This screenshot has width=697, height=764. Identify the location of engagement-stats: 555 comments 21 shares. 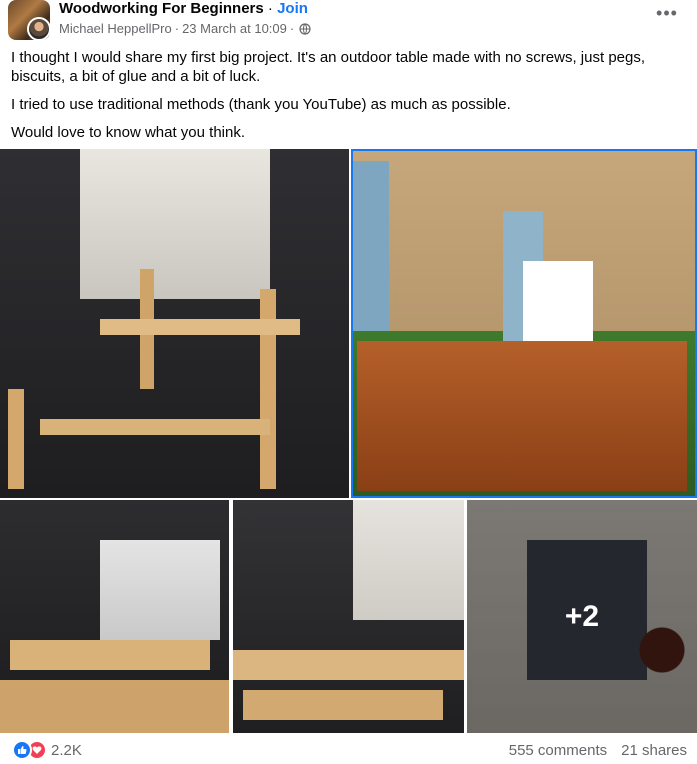
(598, 750).